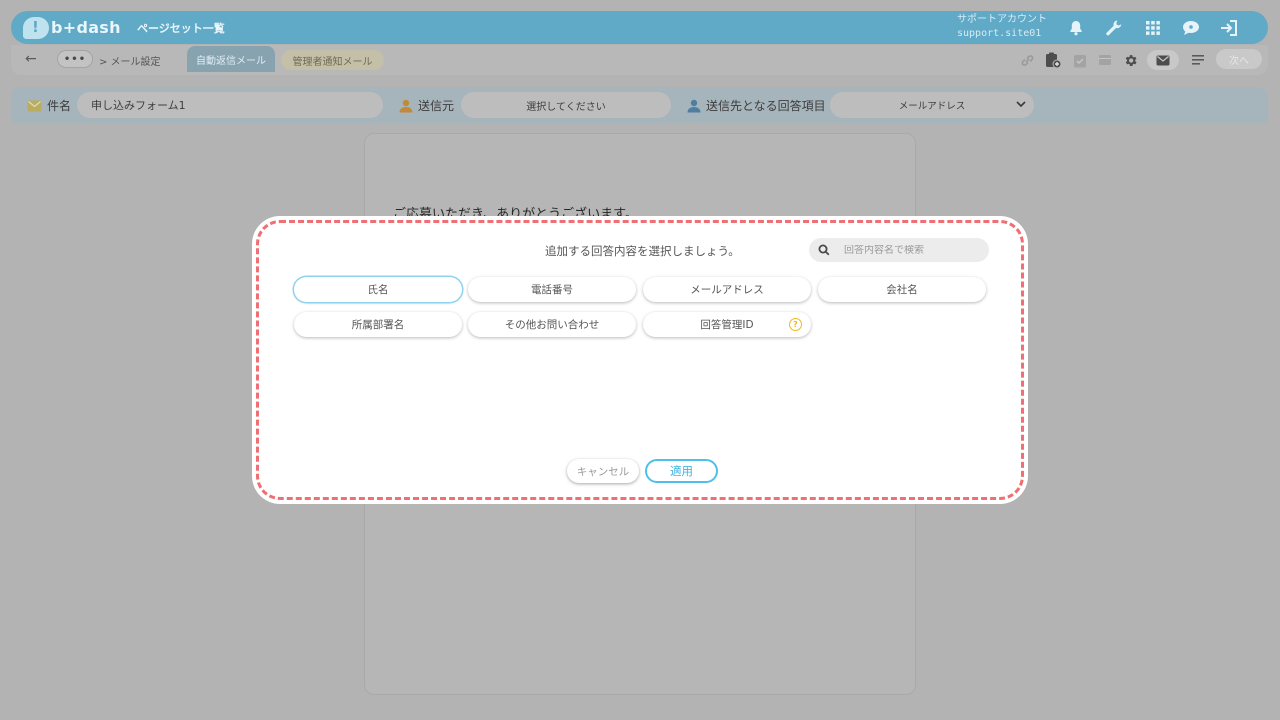 The image size is (1280, 720). I want to click on app-logo: b+dash, so click(72, 27).